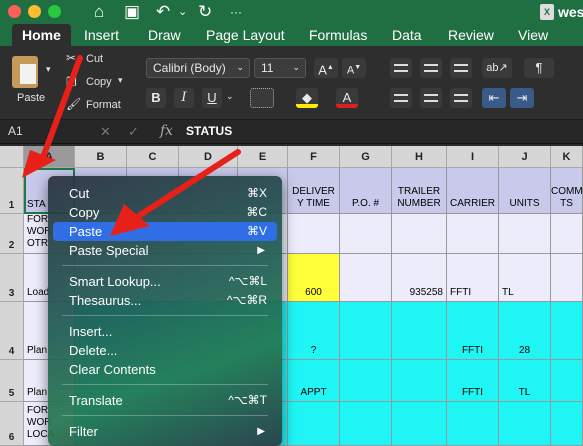 This screenshot has height=446, width=583. I want to click on cell-j1: UNITS, so click(525, 191).